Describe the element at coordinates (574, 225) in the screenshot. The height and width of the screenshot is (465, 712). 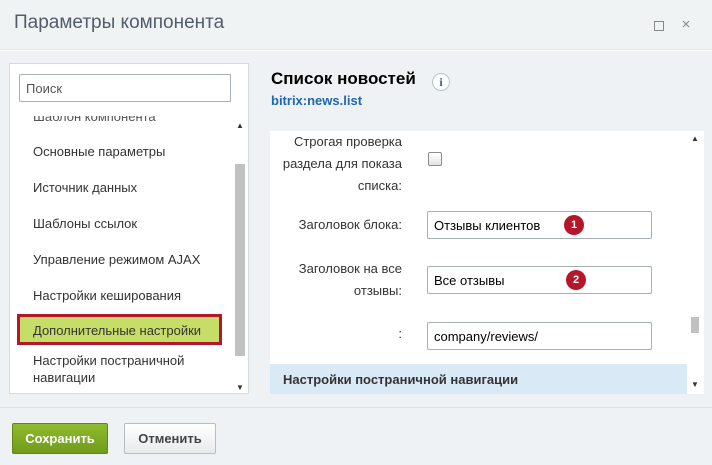
I see `marker-badge-1: 1` at that location.